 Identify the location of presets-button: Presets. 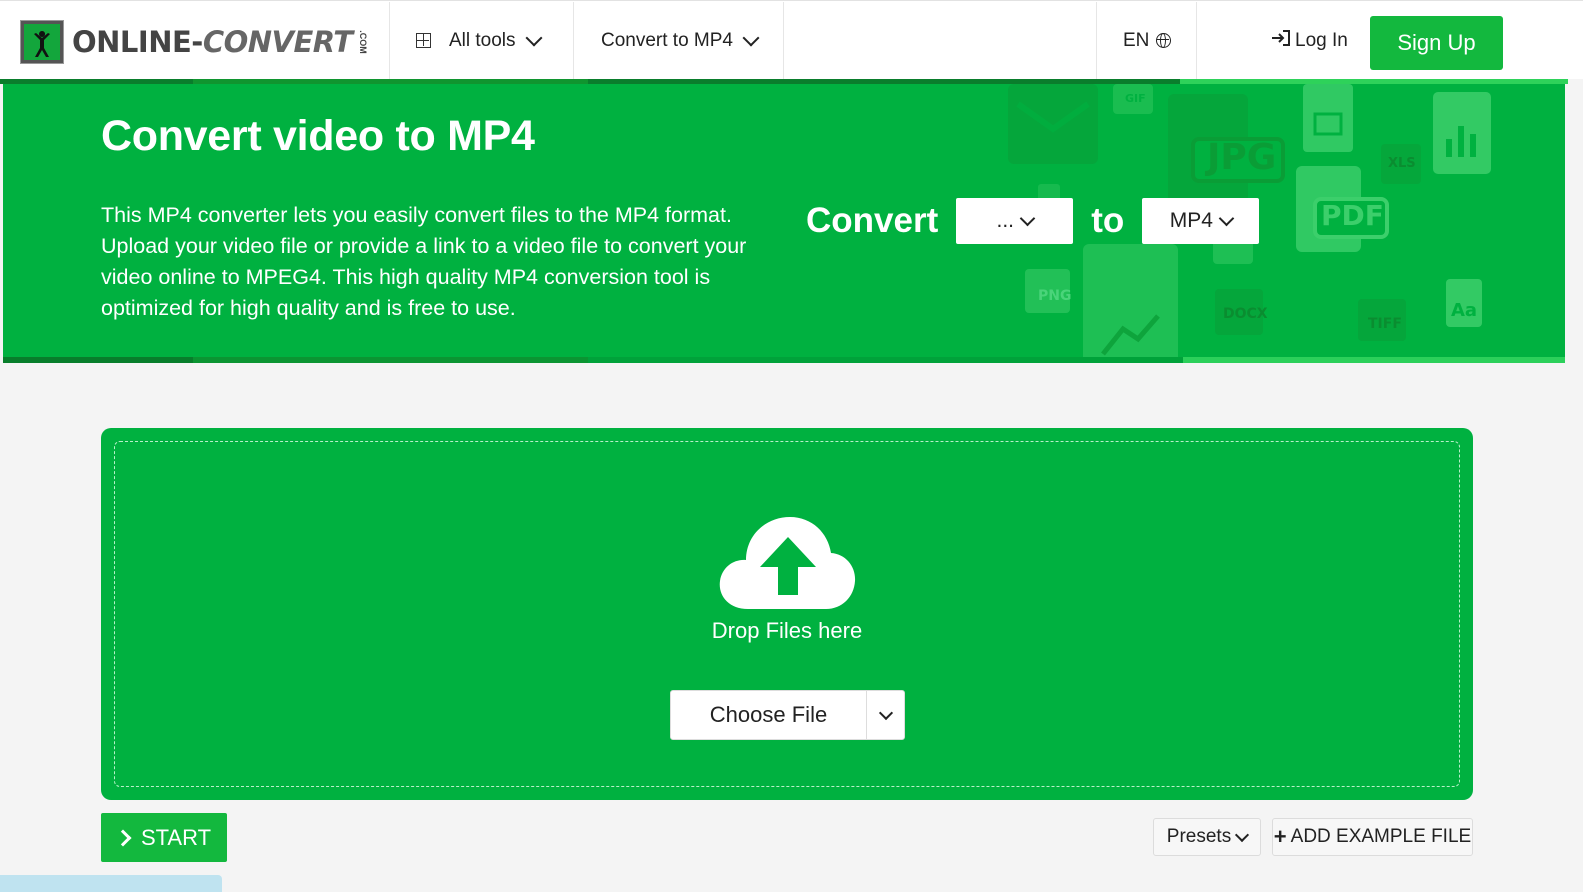
(1207, 837).